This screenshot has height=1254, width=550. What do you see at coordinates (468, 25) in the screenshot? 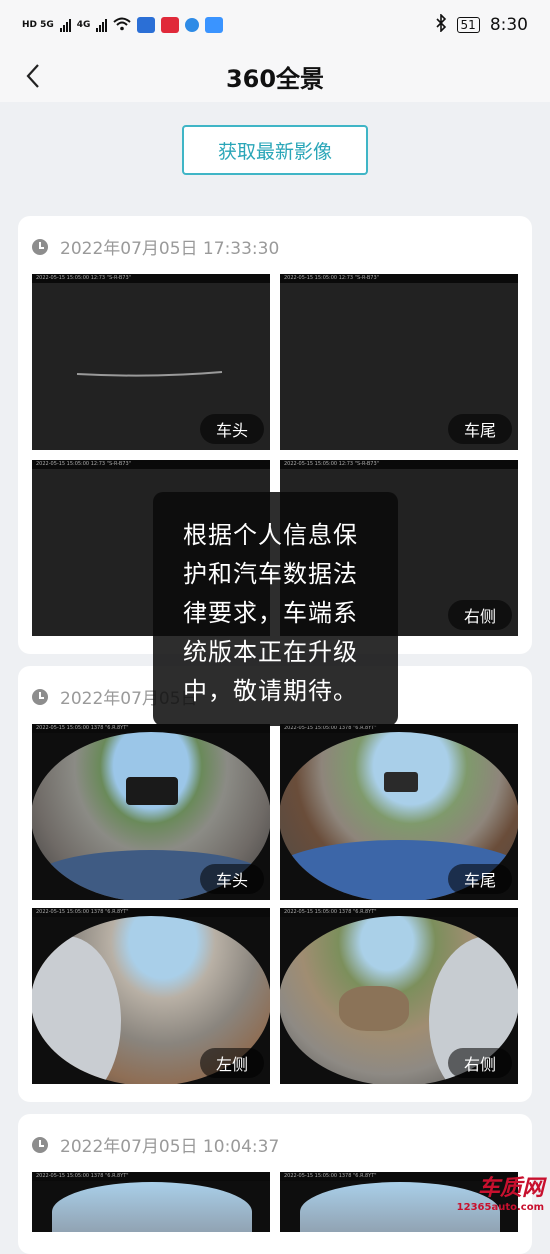
I see `battery-icon: 51` at bounding box center [468, 25].